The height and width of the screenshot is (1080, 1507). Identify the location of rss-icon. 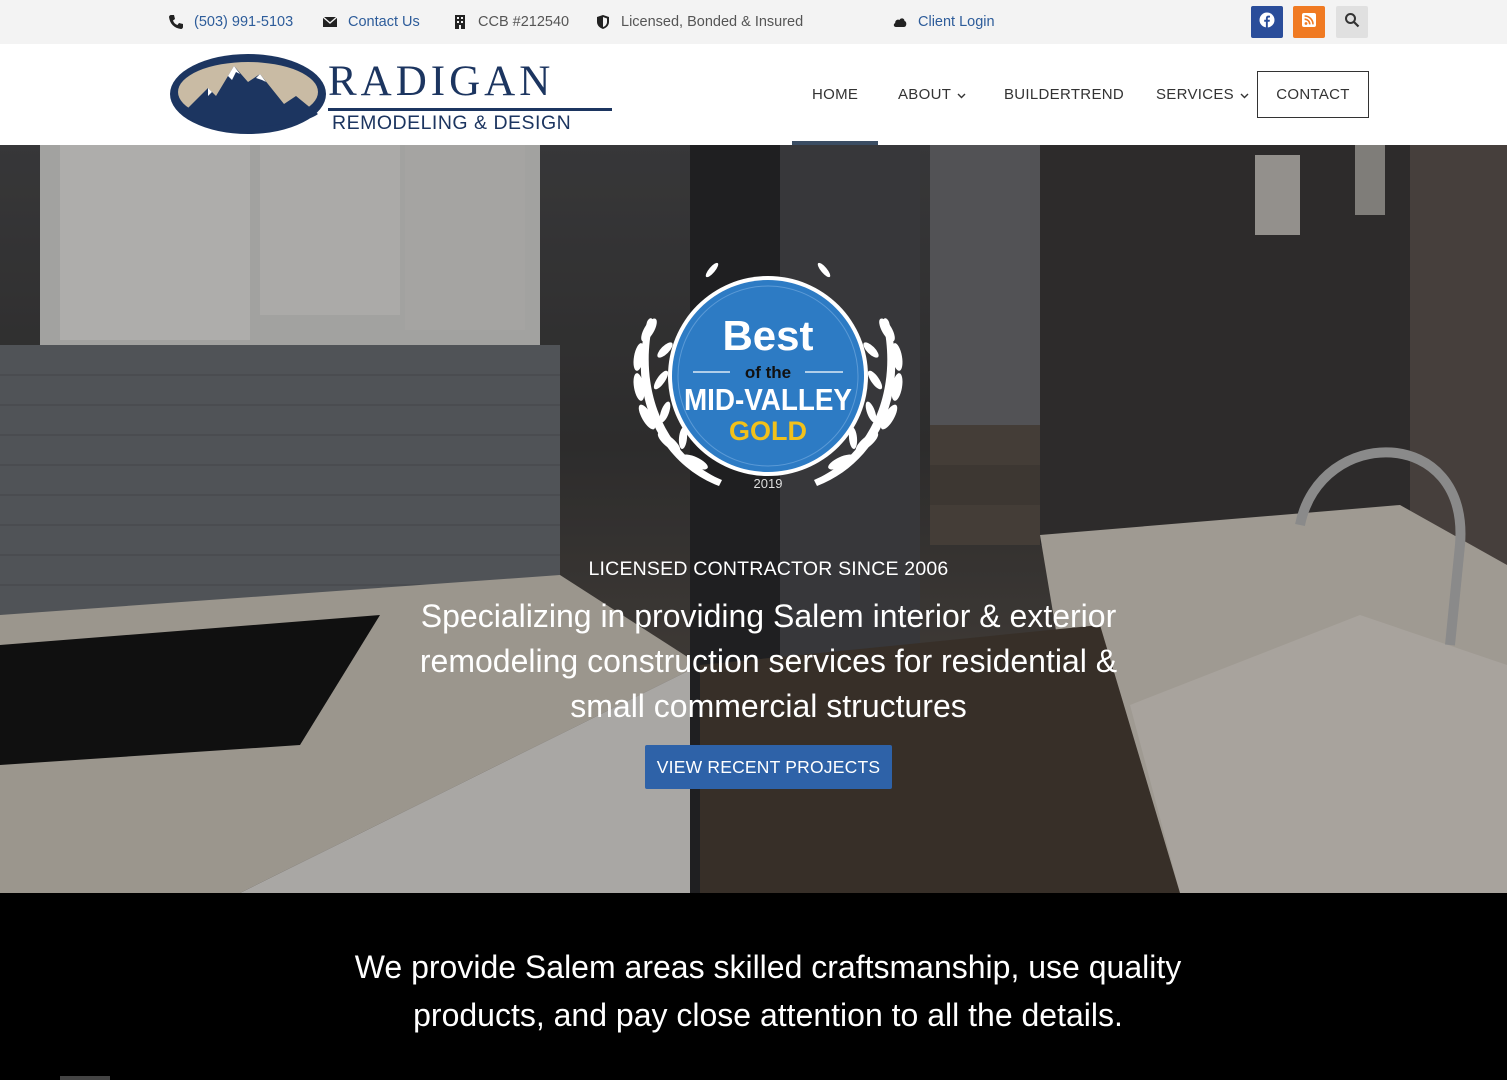
(1309, 22).